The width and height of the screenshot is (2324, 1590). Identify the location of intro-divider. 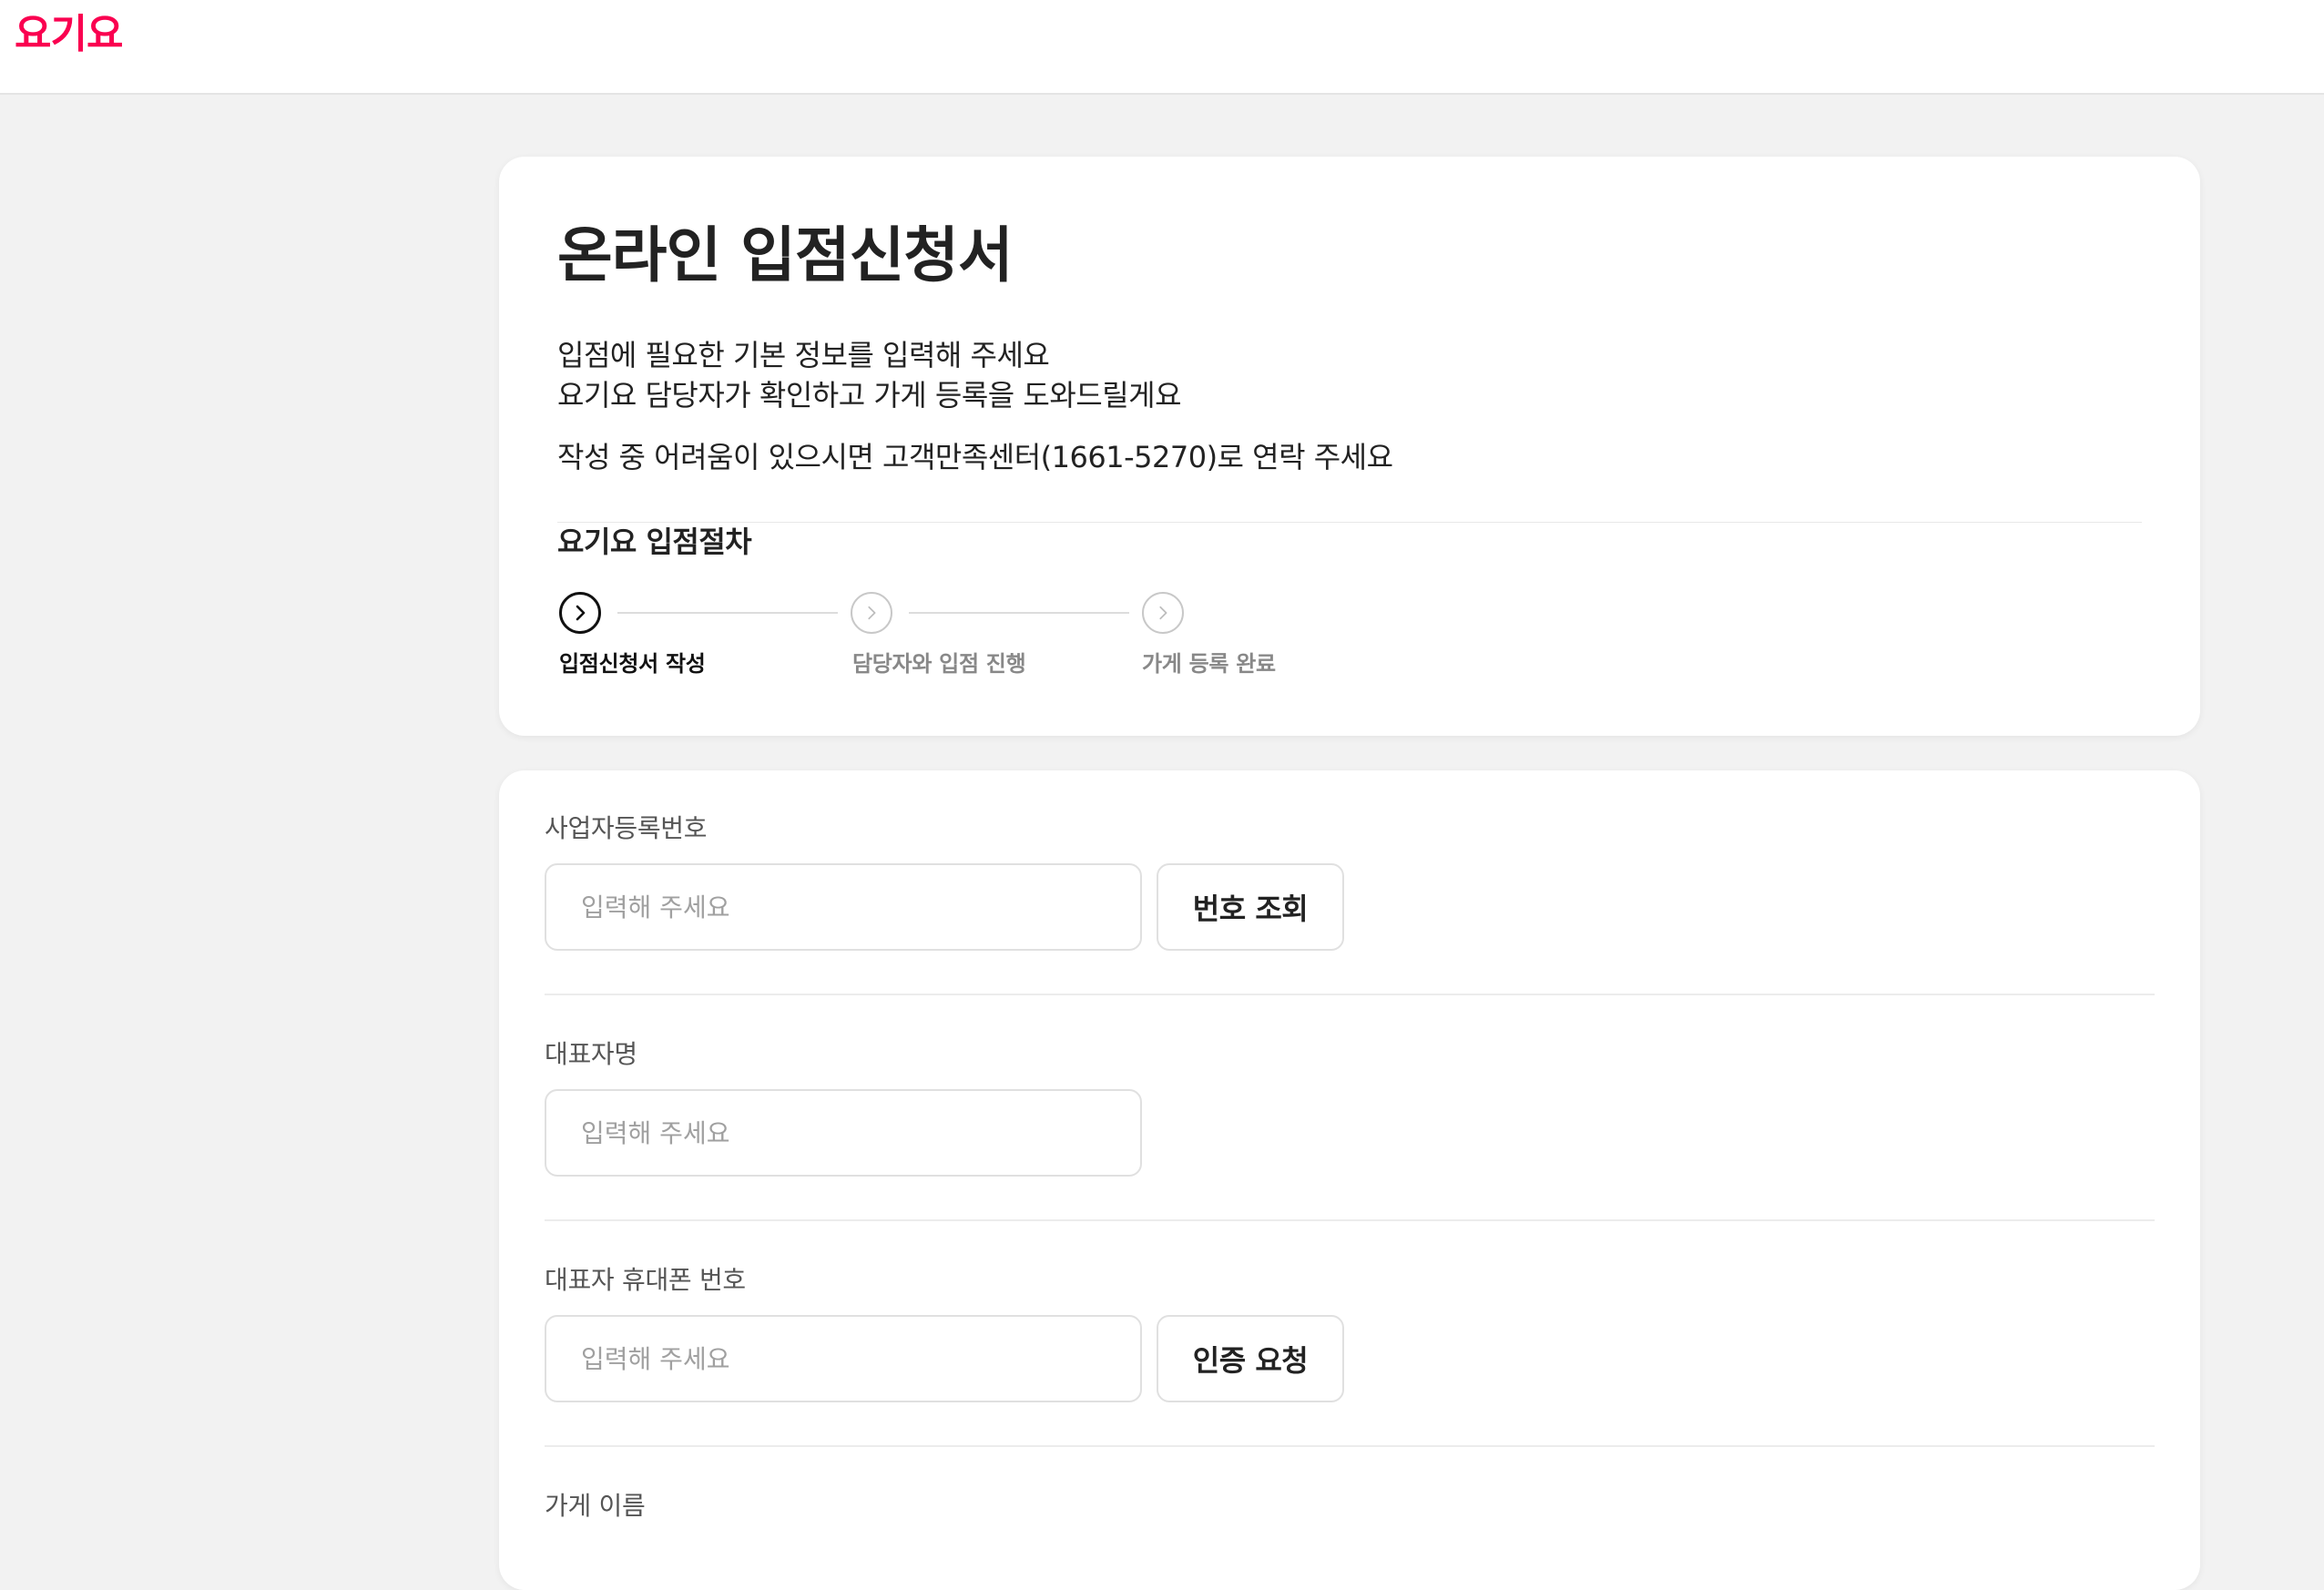
(1349, 522).